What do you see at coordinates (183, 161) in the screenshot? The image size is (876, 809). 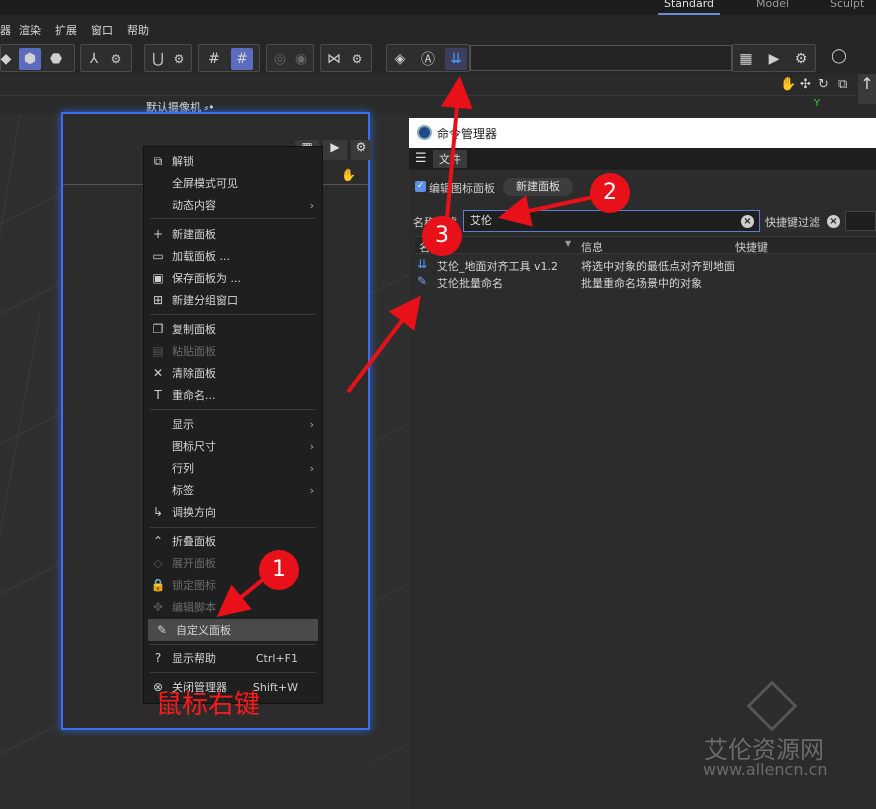 I see `menu-item-label: 解锁` at bounding box center [183, 161].